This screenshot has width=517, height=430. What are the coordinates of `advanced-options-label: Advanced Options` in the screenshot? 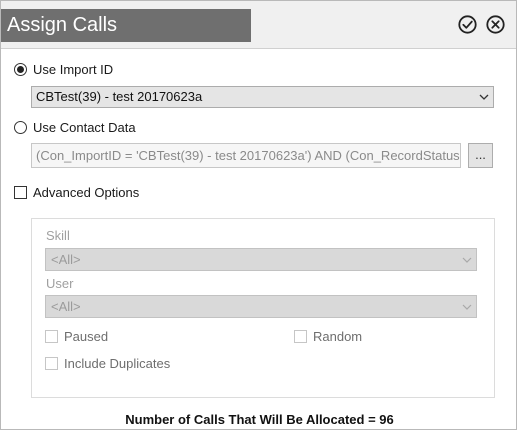 It's located at (86, 192).